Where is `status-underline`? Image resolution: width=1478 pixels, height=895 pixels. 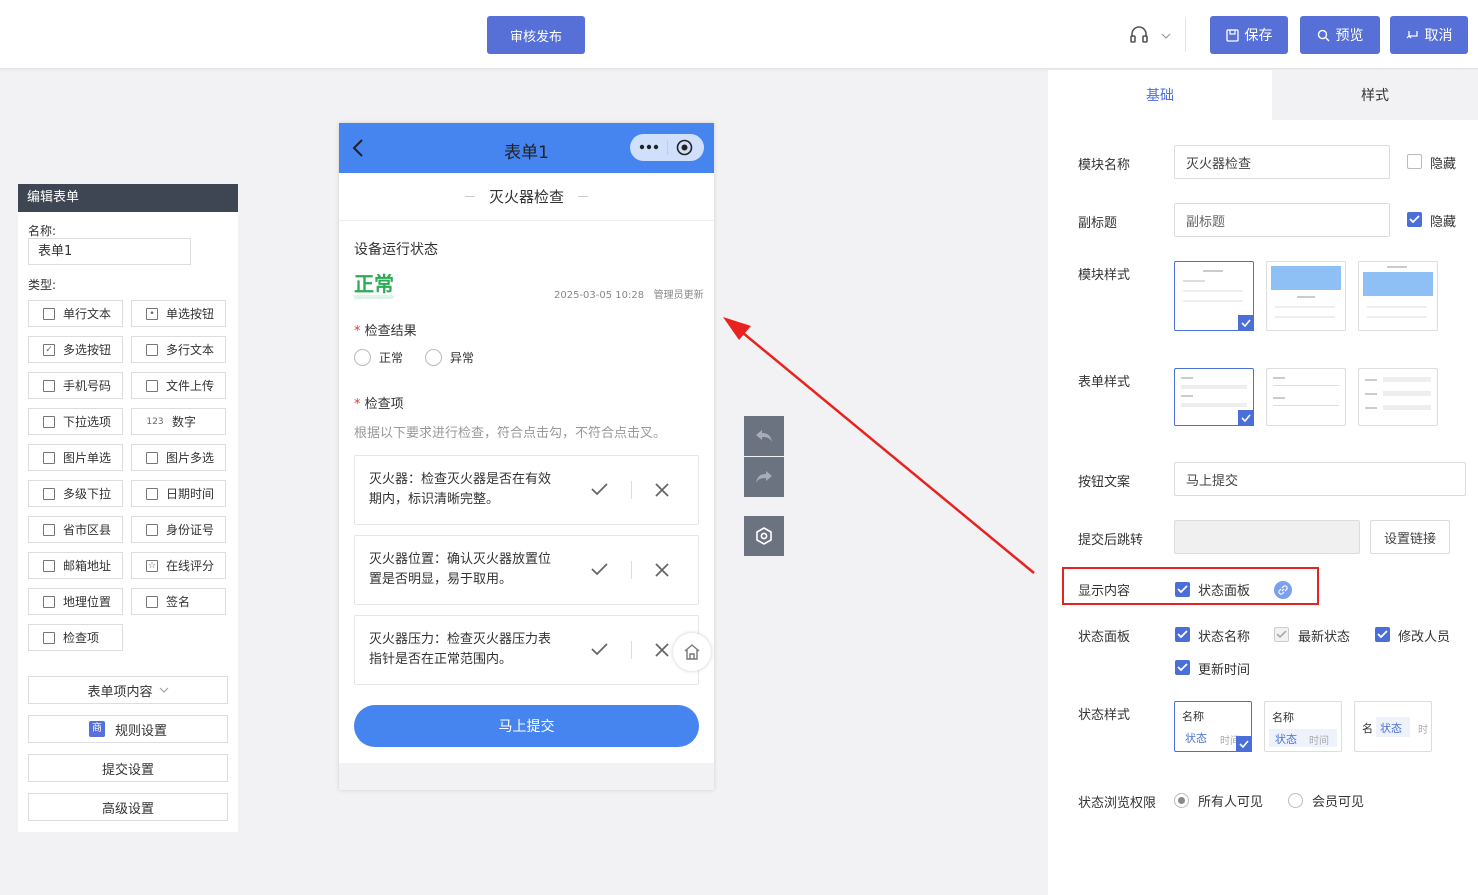
status-underline is located at coordinates (374, 297).